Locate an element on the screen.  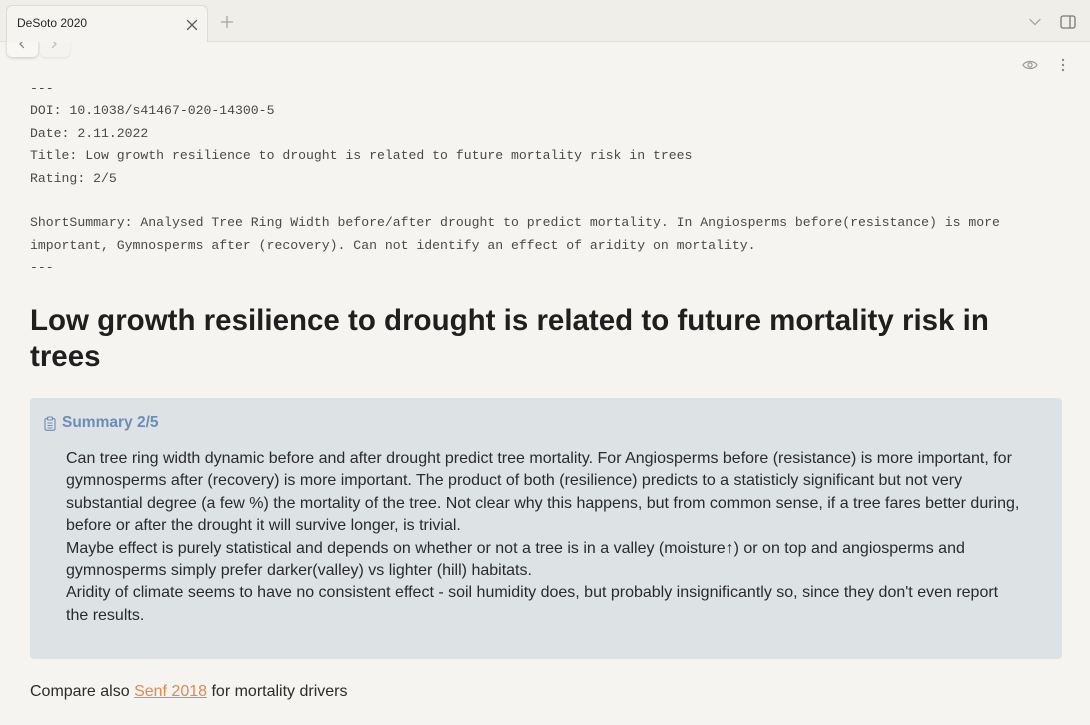
tab-title: DeSoto 2020 is located at coordinates (52, 23).